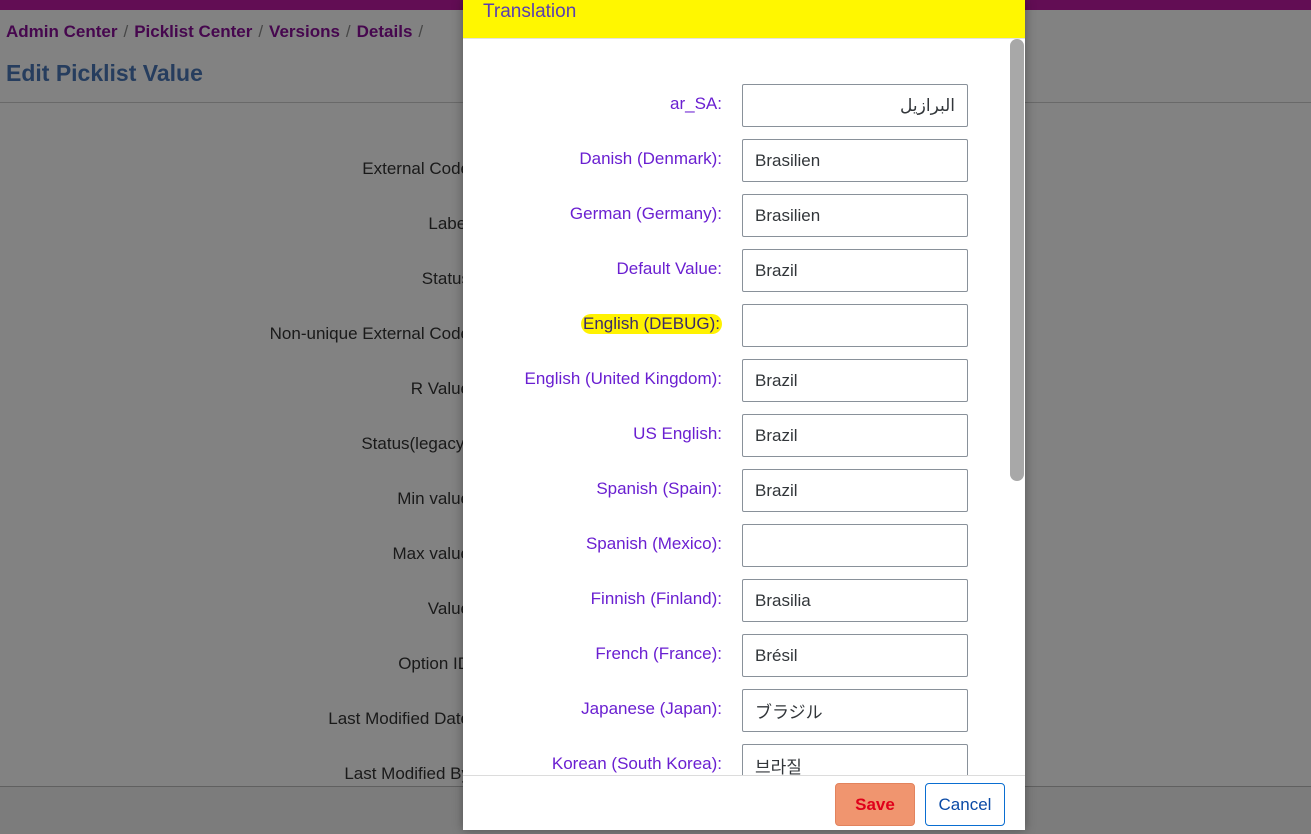  What do you see at coordinates (733, 216) in the screenshot?
I see `translation-row: German (Germany):` at bounding box center [733, 216].